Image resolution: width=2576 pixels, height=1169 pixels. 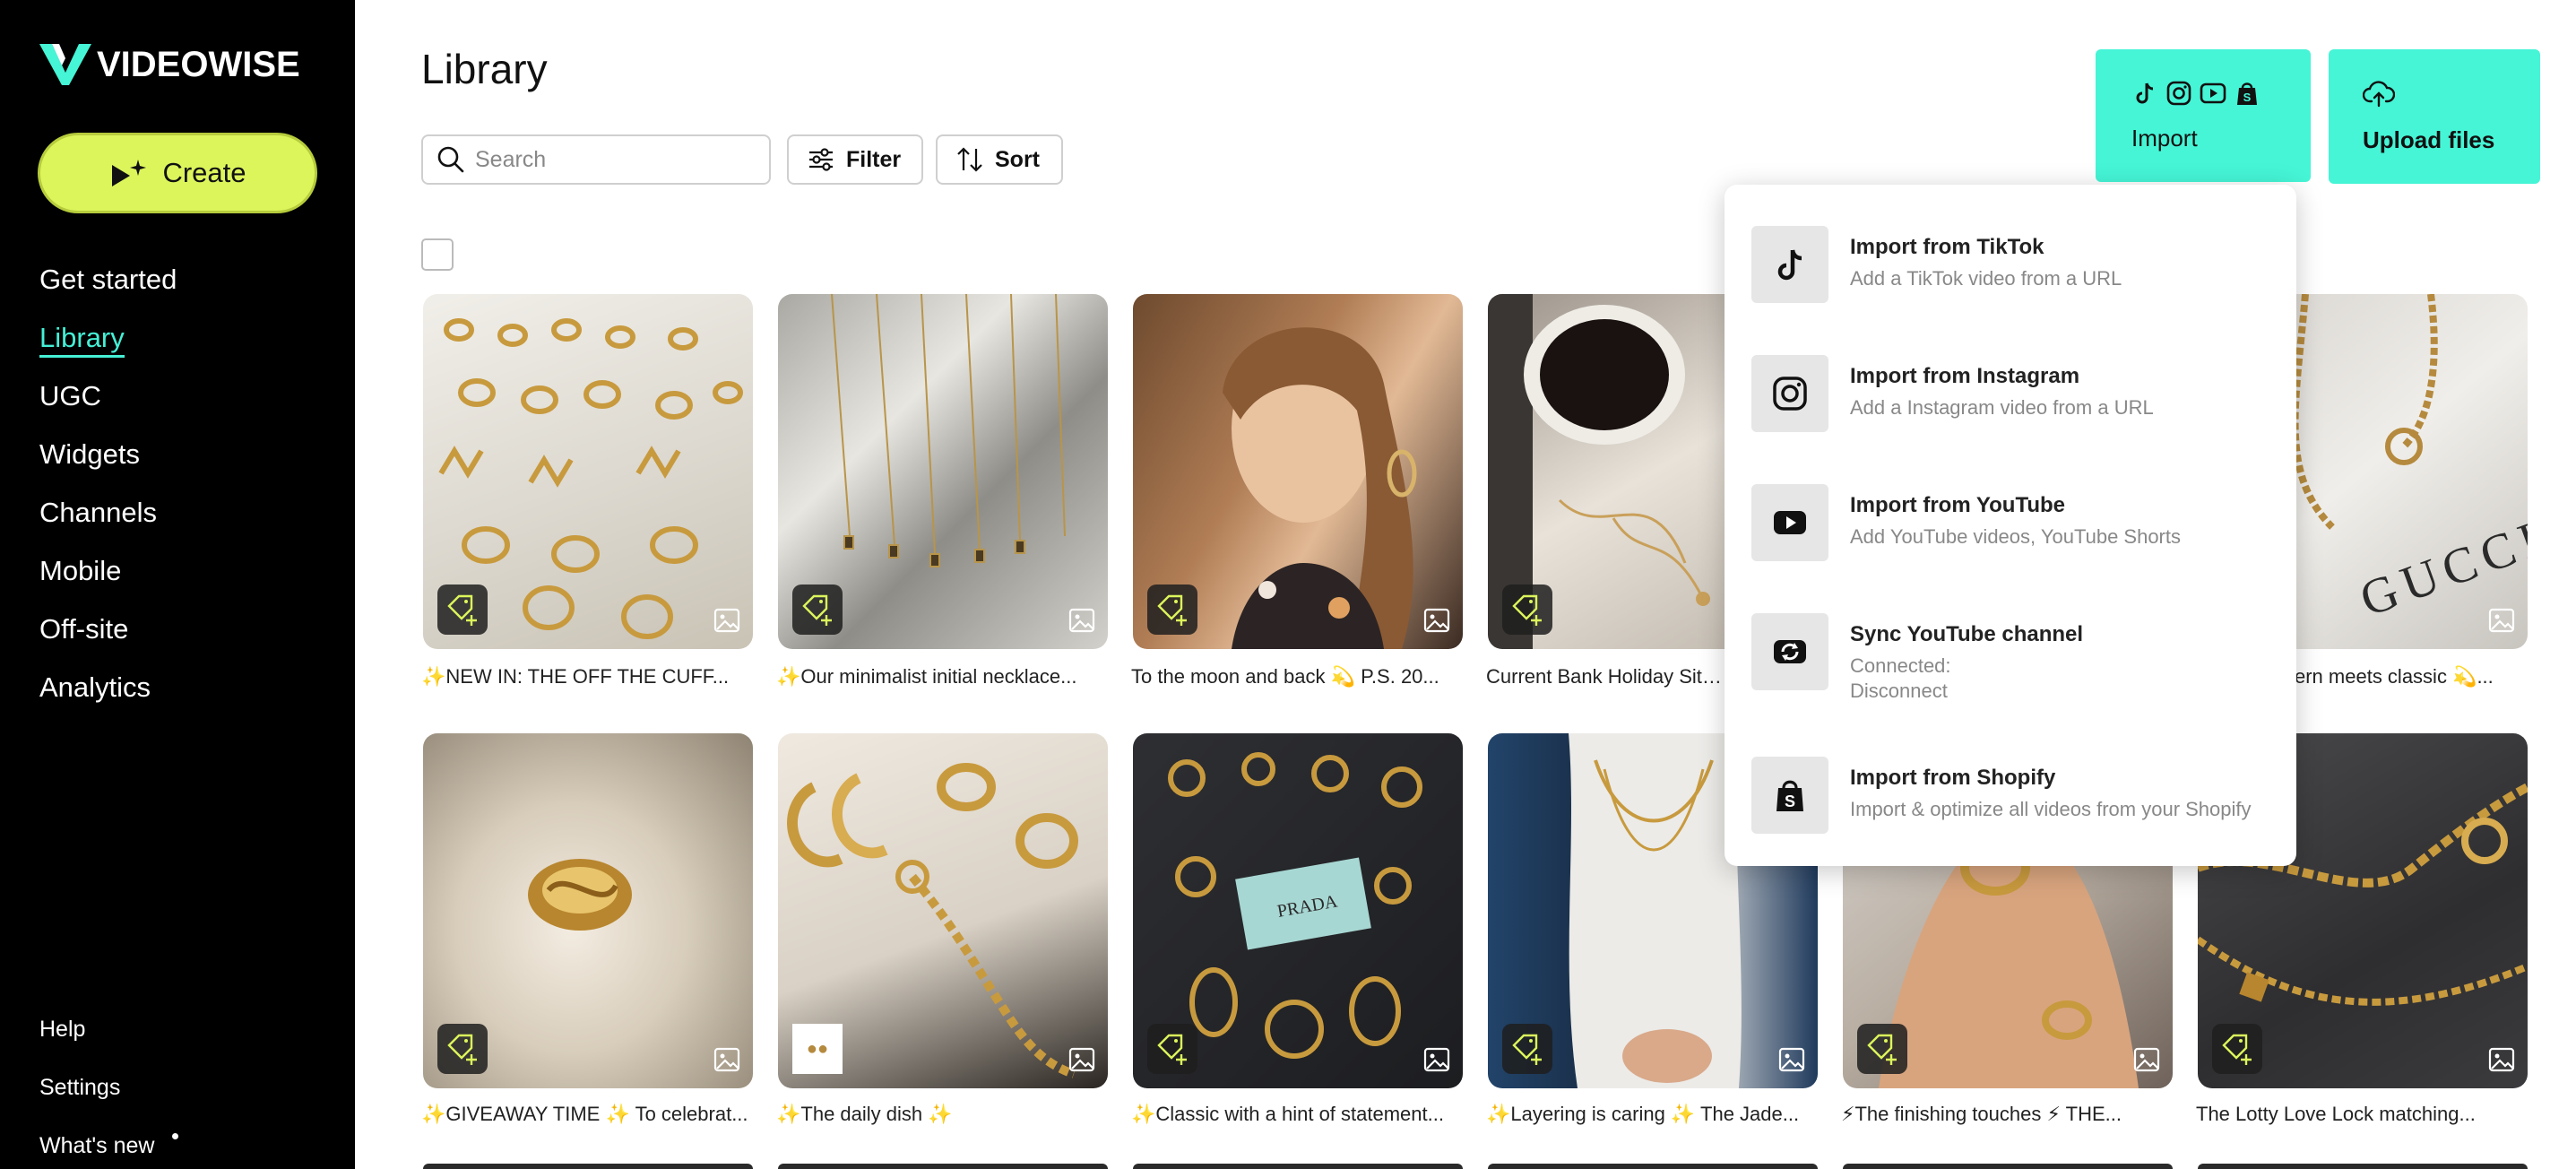 I want to click on sidebar-item-widgets: Widgets, so click(x=108, y=464).